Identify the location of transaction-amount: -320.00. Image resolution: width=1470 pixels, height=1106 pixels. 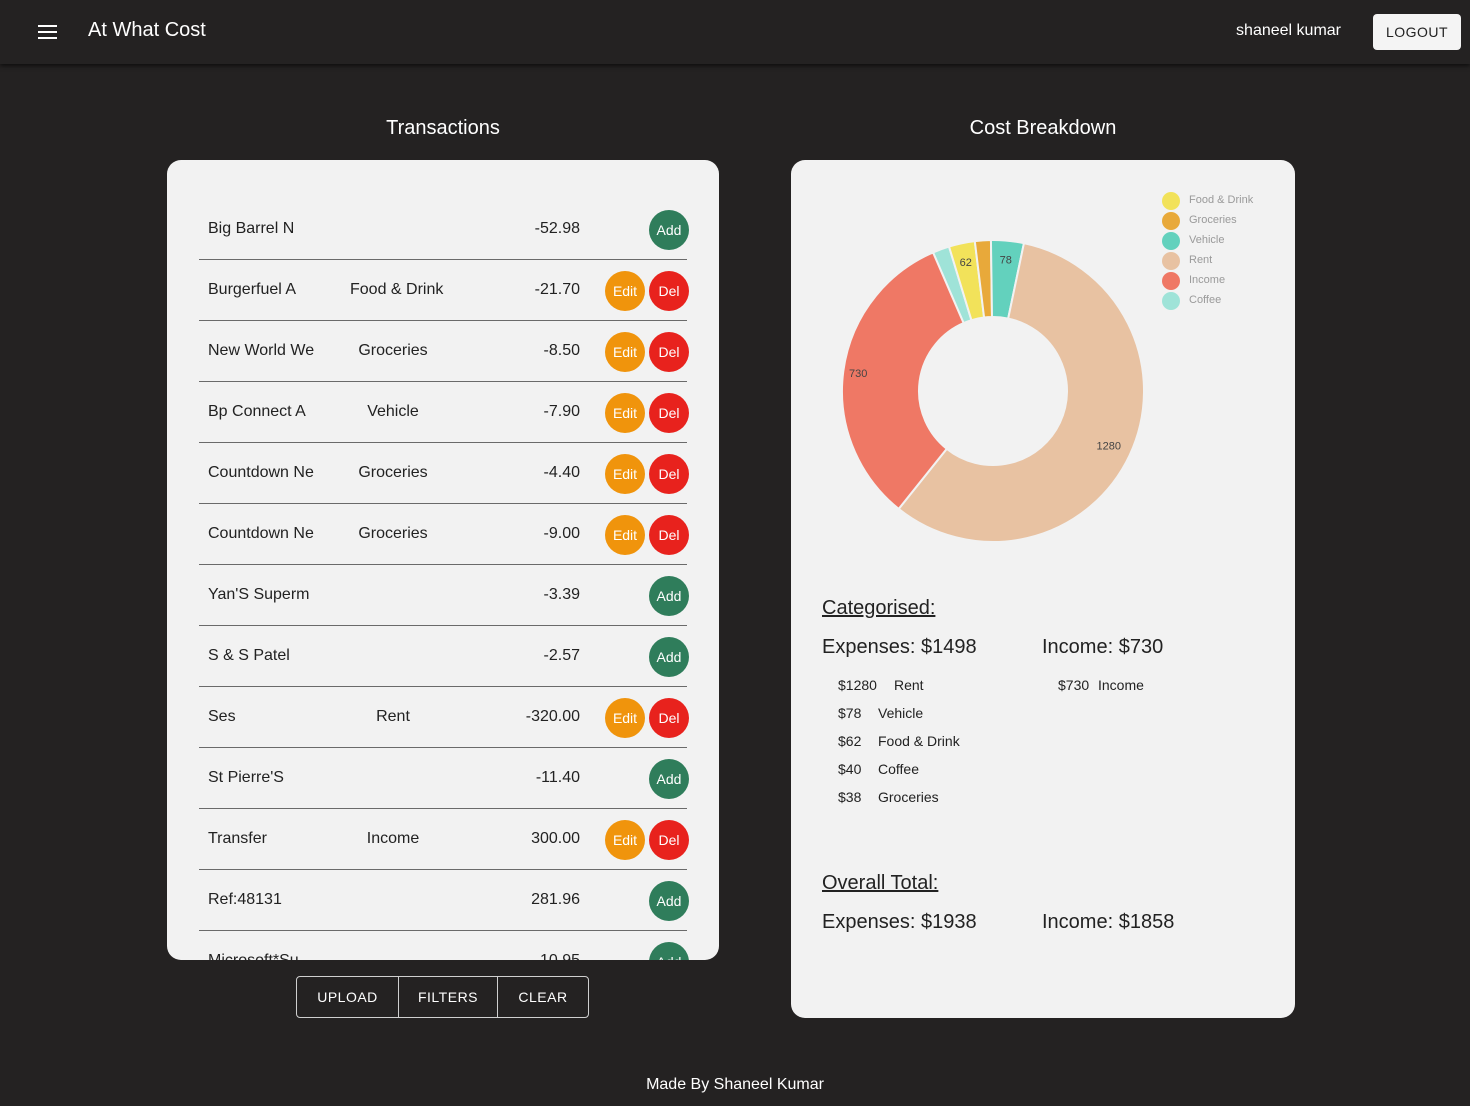
(552, 716).